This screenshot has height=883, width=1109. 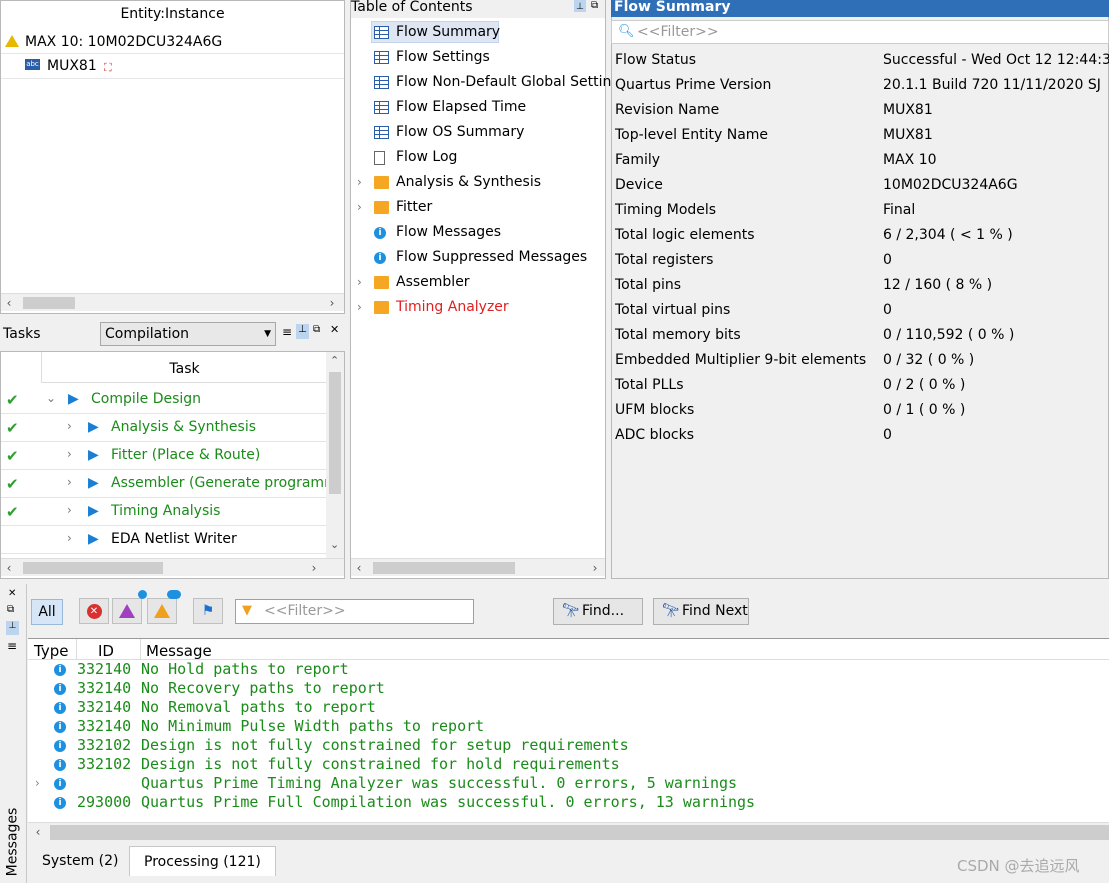 I want to click on navigator-hscroll: ‹ ›, so click(x=172, y=302).